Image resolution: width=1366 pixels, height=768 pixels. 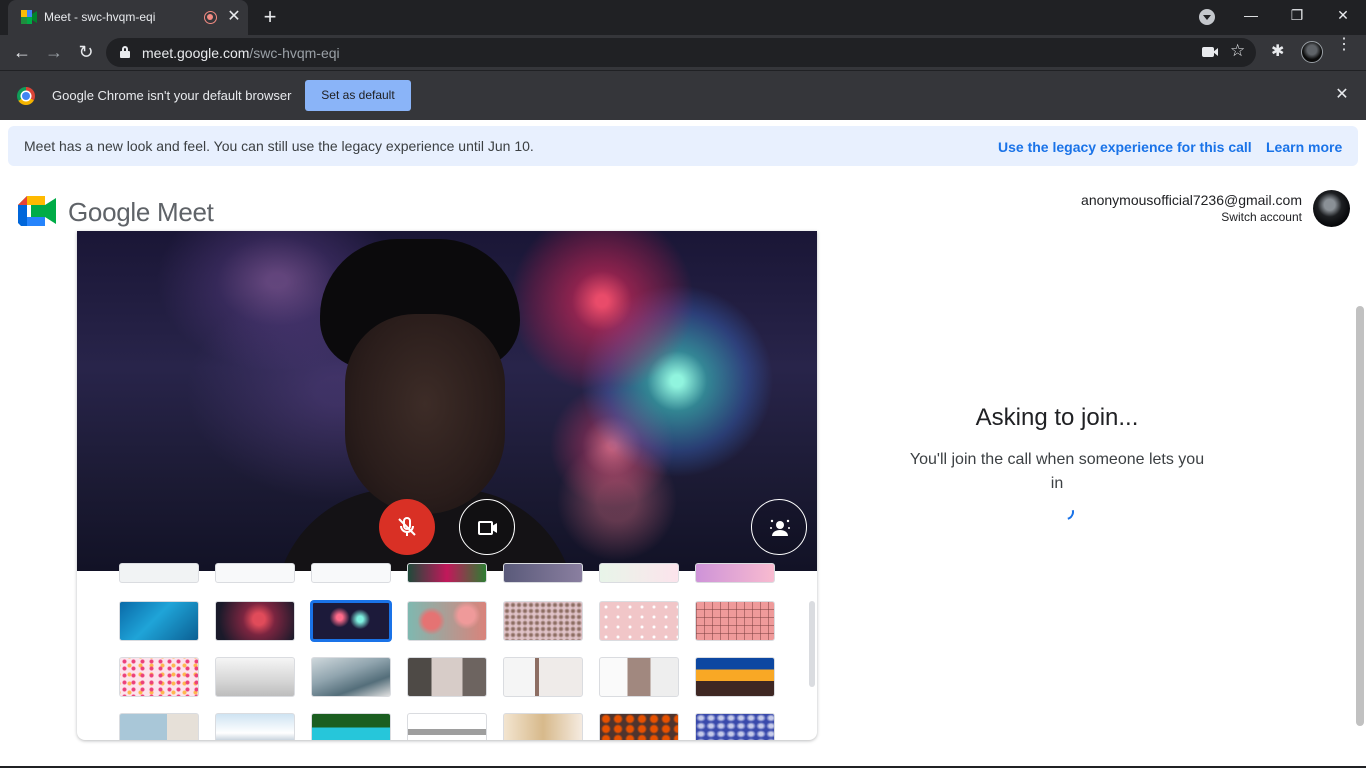 I want to click on google-meet-logo-icon, so click(x=37, y=211).